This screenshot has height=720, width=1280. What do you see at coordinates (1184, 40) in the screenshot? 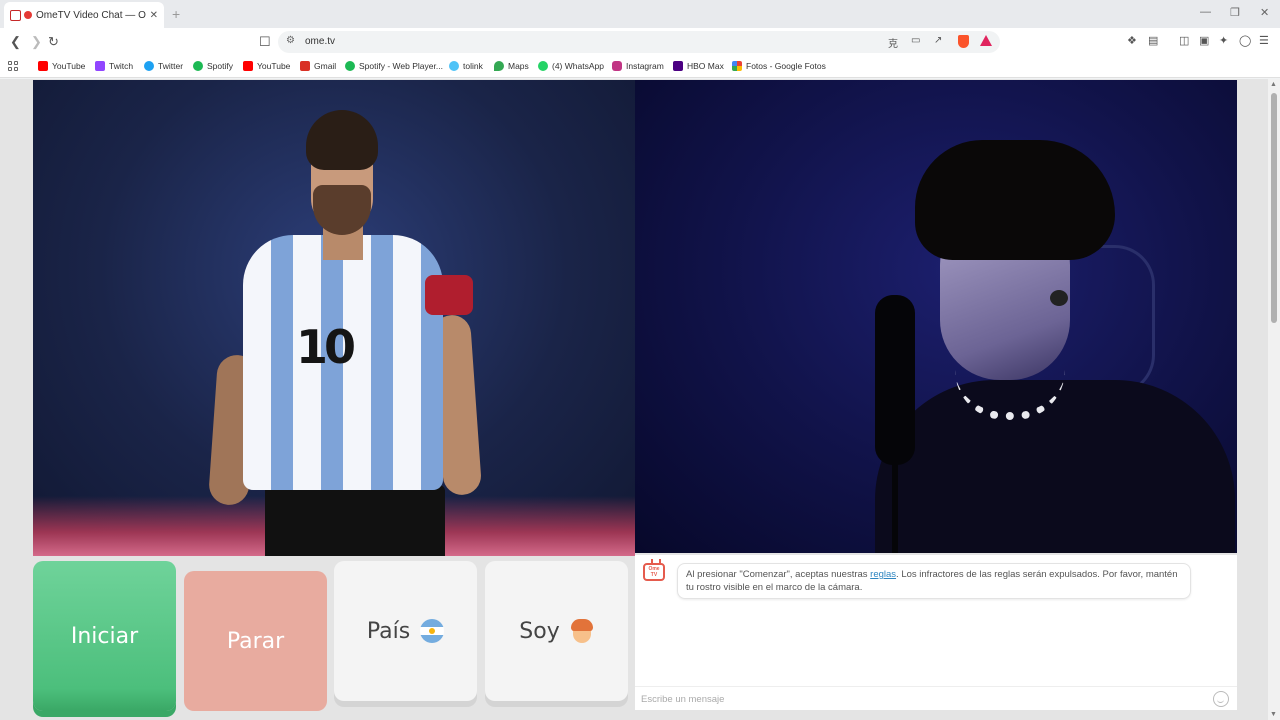
I see `sidebar-icon: ◫` at bounding box center [1184, 40].